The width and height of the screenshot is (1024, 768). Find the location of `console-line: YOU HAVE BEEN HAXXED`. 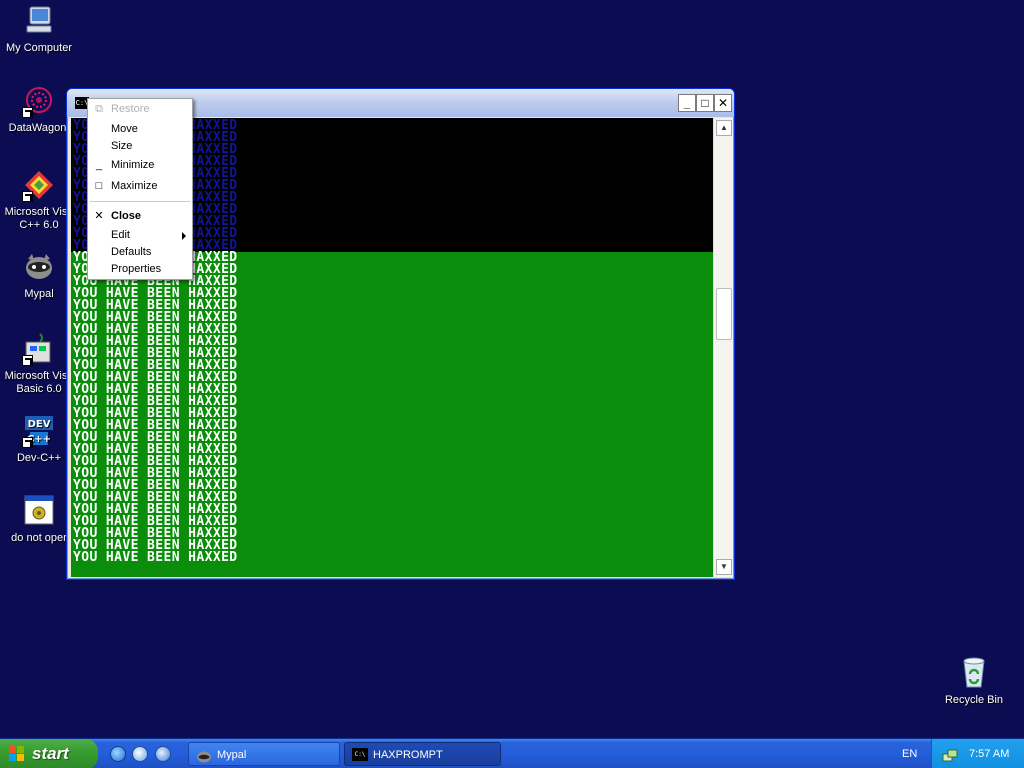

console-line: YOU HAVE BEEN HAXXED is located at coordinates (155, 557).